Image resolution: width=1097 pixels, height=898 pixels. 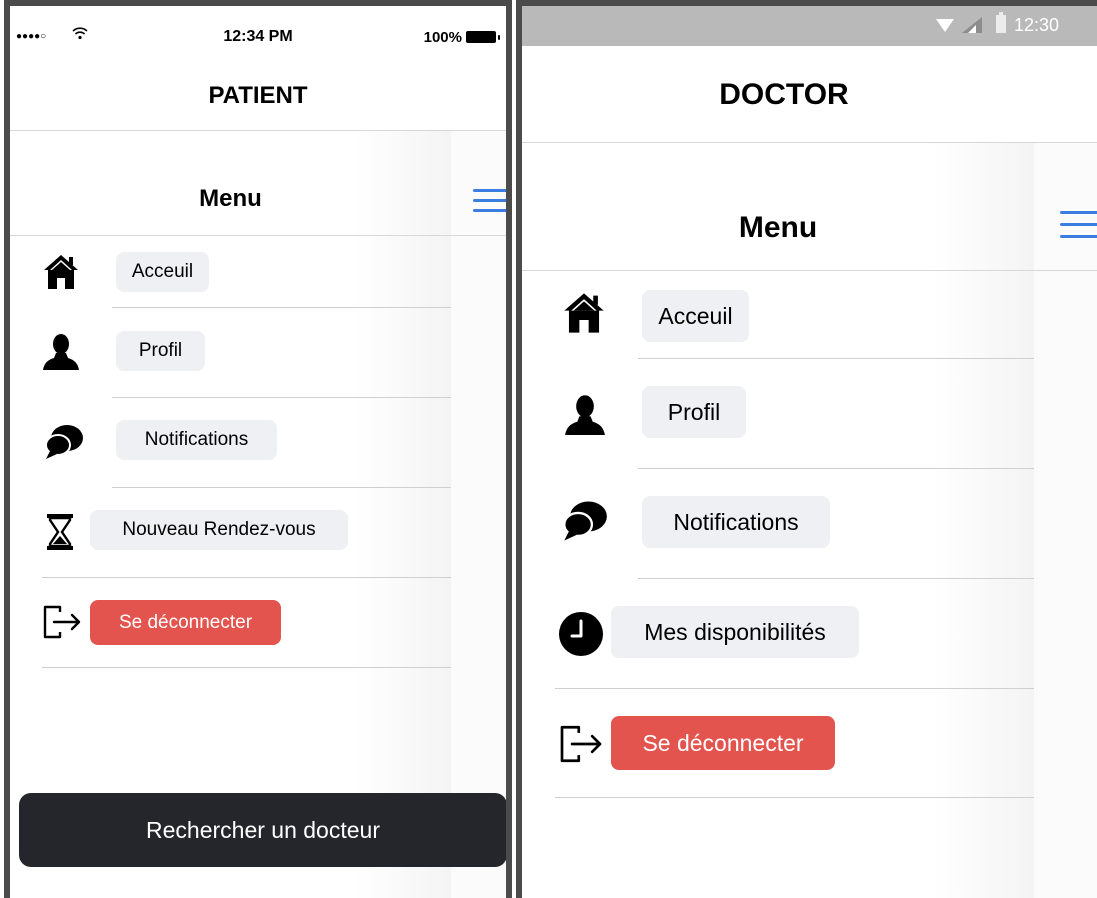 I want to click on page-title: PATIENT, so click(x=258, y=95).